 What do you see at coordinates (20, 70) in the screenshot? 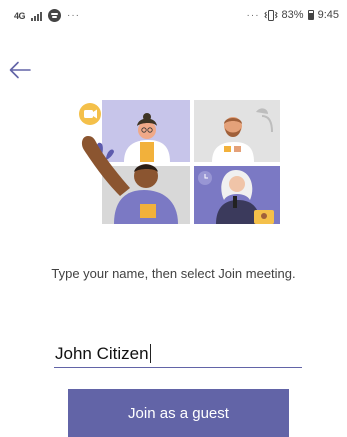
I see `back-arrow-icon` at bounding box center [20, 70].